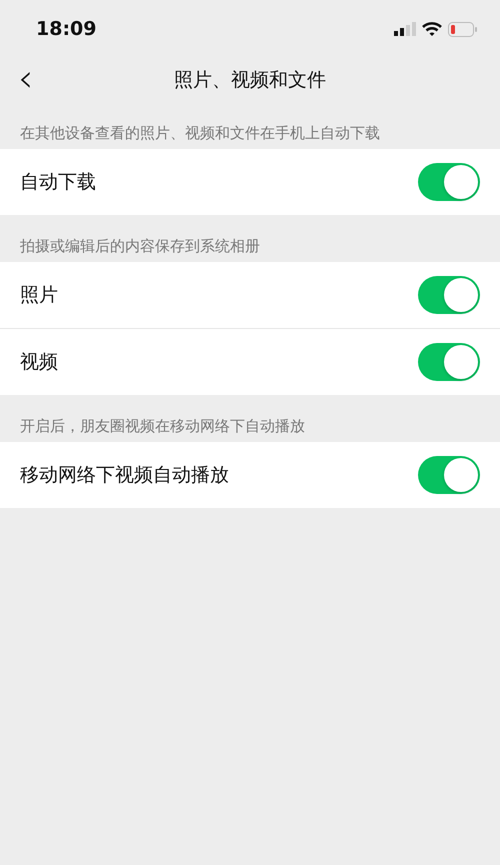  What do you see at coordinates (66, 29) in the screenshot?
I see `status-time: 18:09` at bounding box center [66, 29].